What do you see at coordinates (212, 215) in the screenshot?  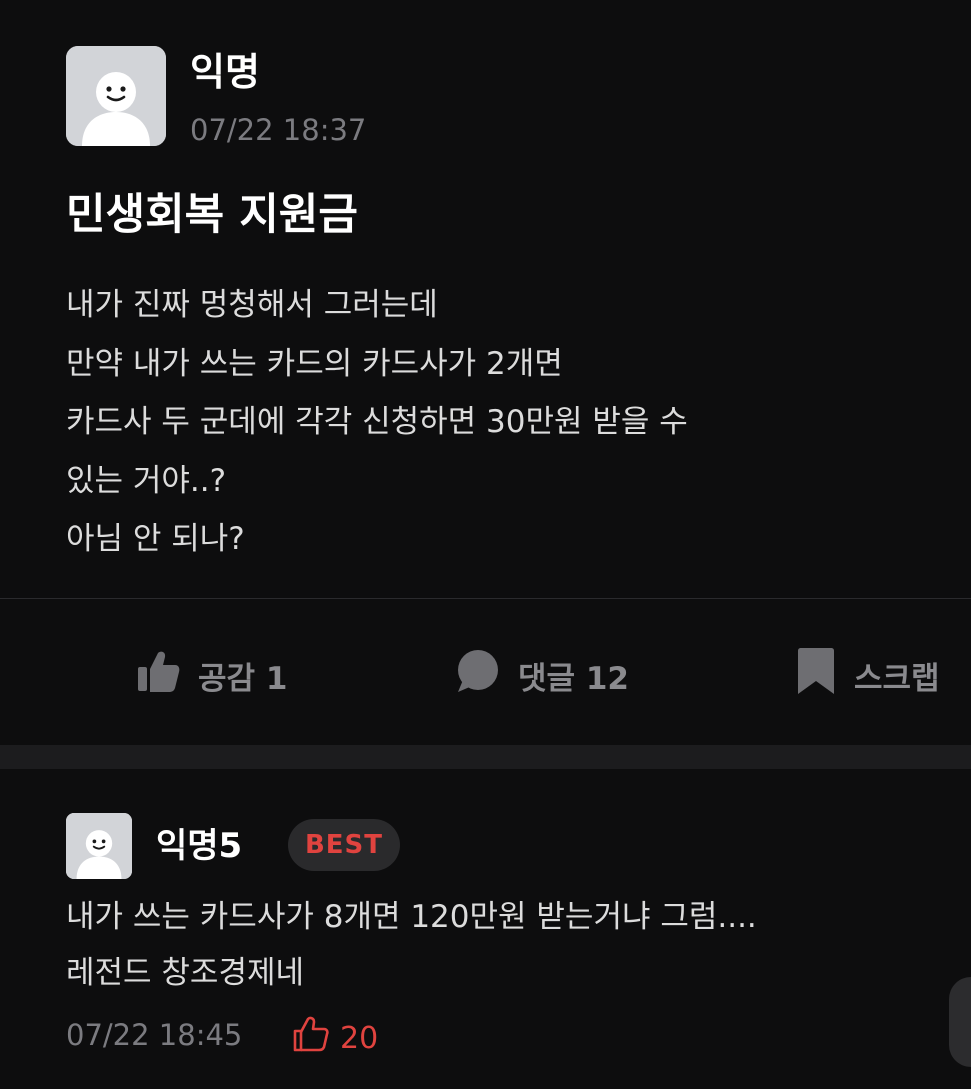 I see `post-title: 민생회복 지원금` at bounding box center [212, 215].